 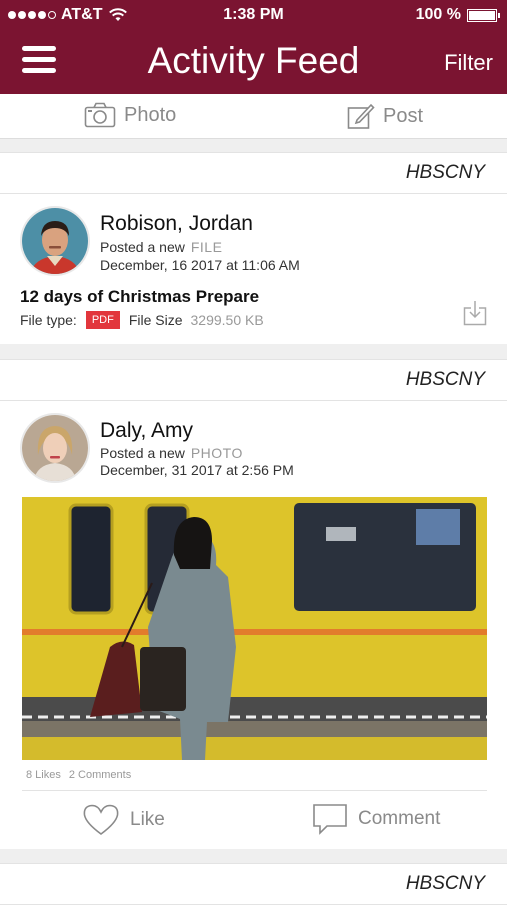 I want to click on filter-button: Filter, so click(x=468, y=63).